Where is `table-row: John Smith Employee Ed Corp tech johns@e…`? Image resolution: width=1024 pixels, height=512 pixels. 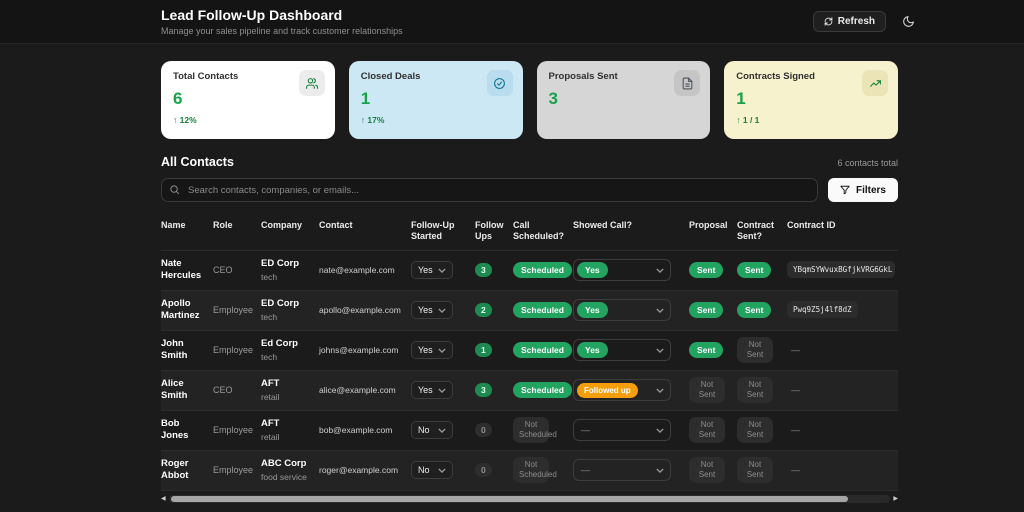 table-row: John Smith Employee Ed Corp tech johns@e… is located at coordinates (529, 351).